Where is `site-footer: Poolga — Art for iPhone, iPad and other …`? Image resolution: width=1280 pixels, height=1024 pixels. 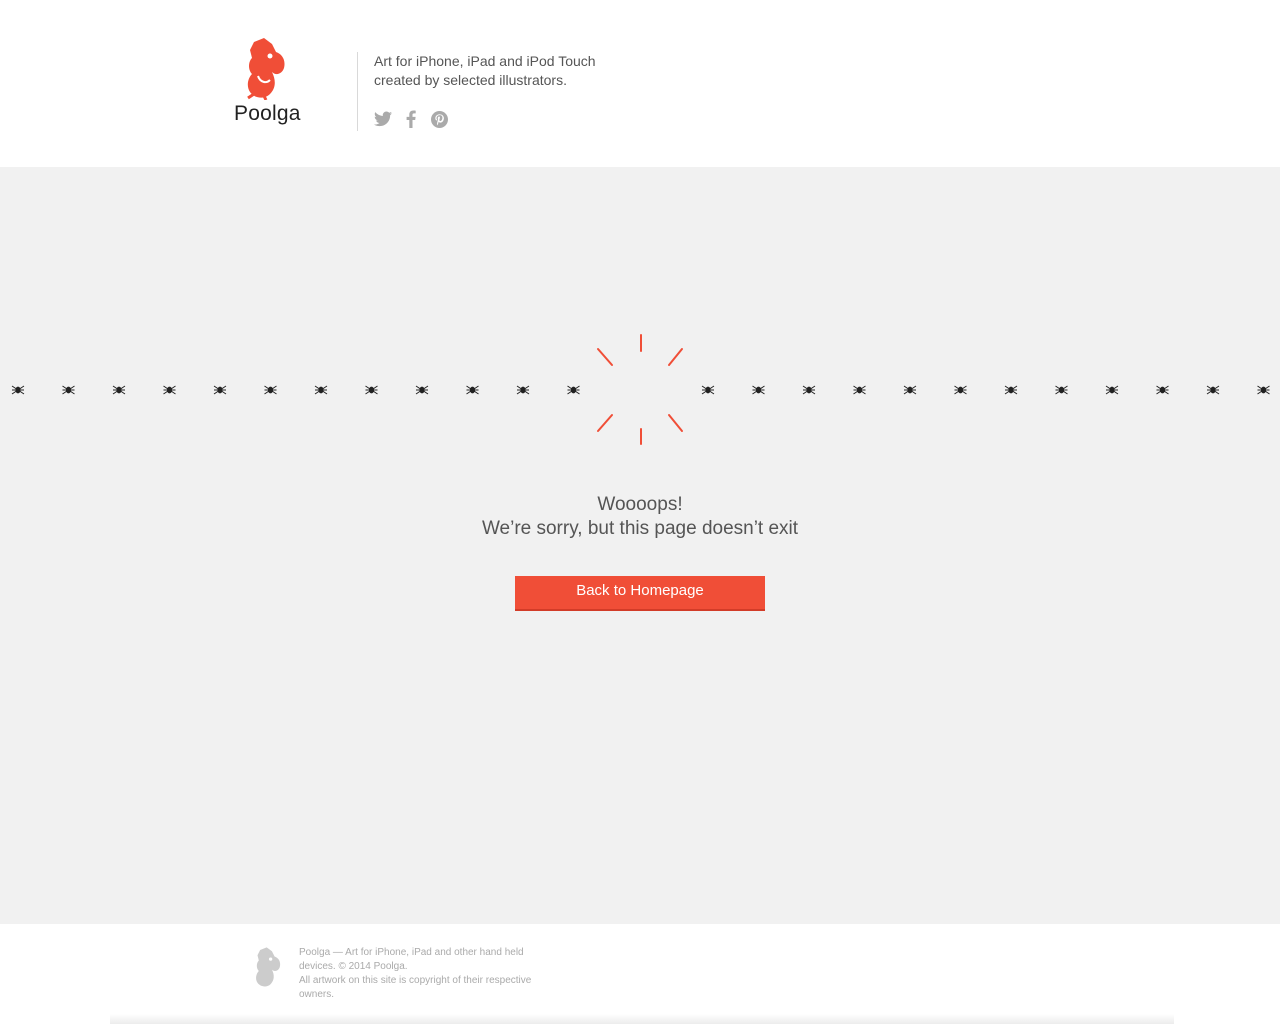 site-footer: Poolga — Art for iPhone, iPad and other … is located at coordinates (640, 974).